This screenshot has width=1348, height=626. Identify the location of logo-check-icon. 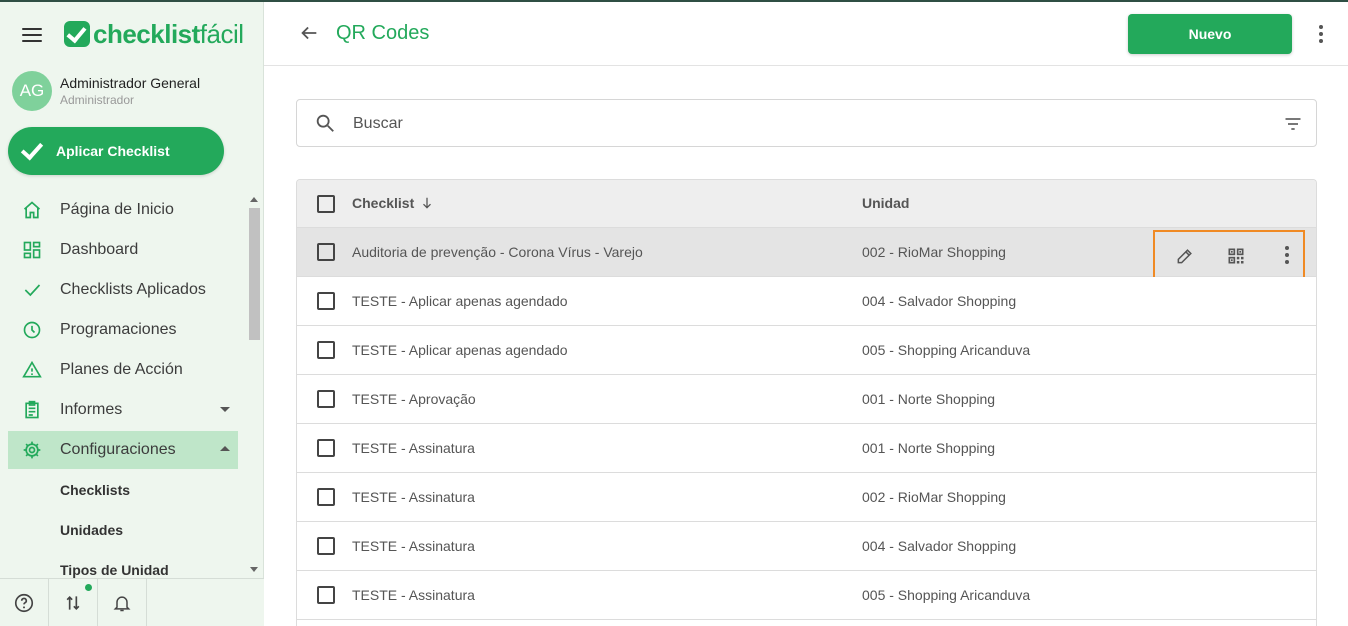
(77, 34).